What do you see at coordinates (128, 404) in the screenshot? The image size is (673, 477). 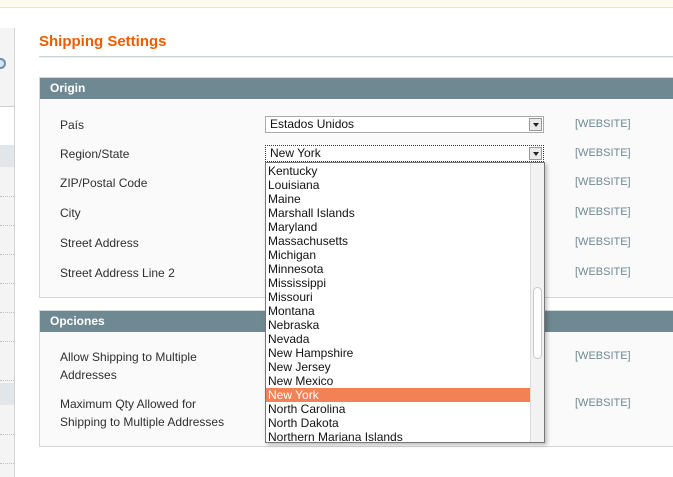 I see `max-qty-label-line1: Maximum Qty Allowed for` at bounding box center [128, 404].